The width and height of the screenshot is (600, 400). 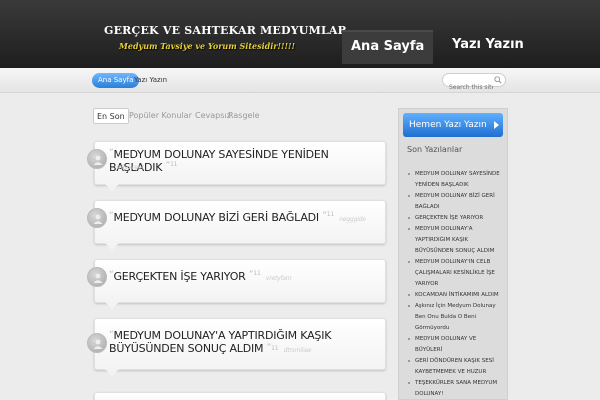 What do you see at coordinates (455, 372) in the screenshot?
I see `recent-post-link: KAYBETMEMEK VE HUZUR` at bounding box center [455, 372].